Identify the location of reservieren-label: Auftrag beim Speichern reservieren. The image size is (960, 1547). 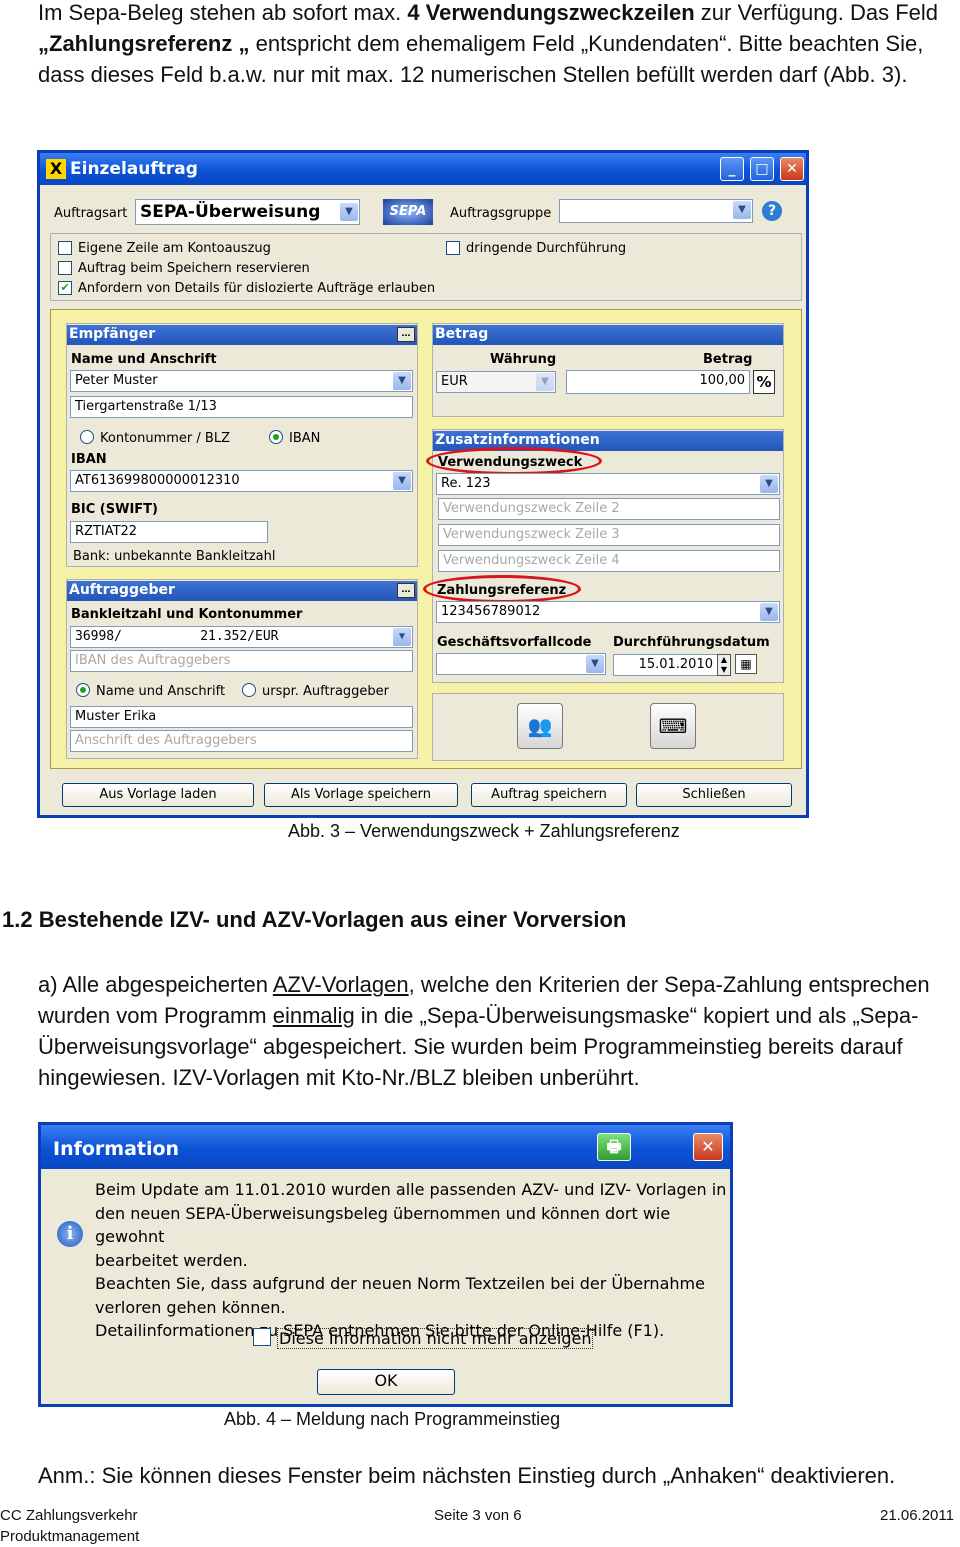
(194, 268).